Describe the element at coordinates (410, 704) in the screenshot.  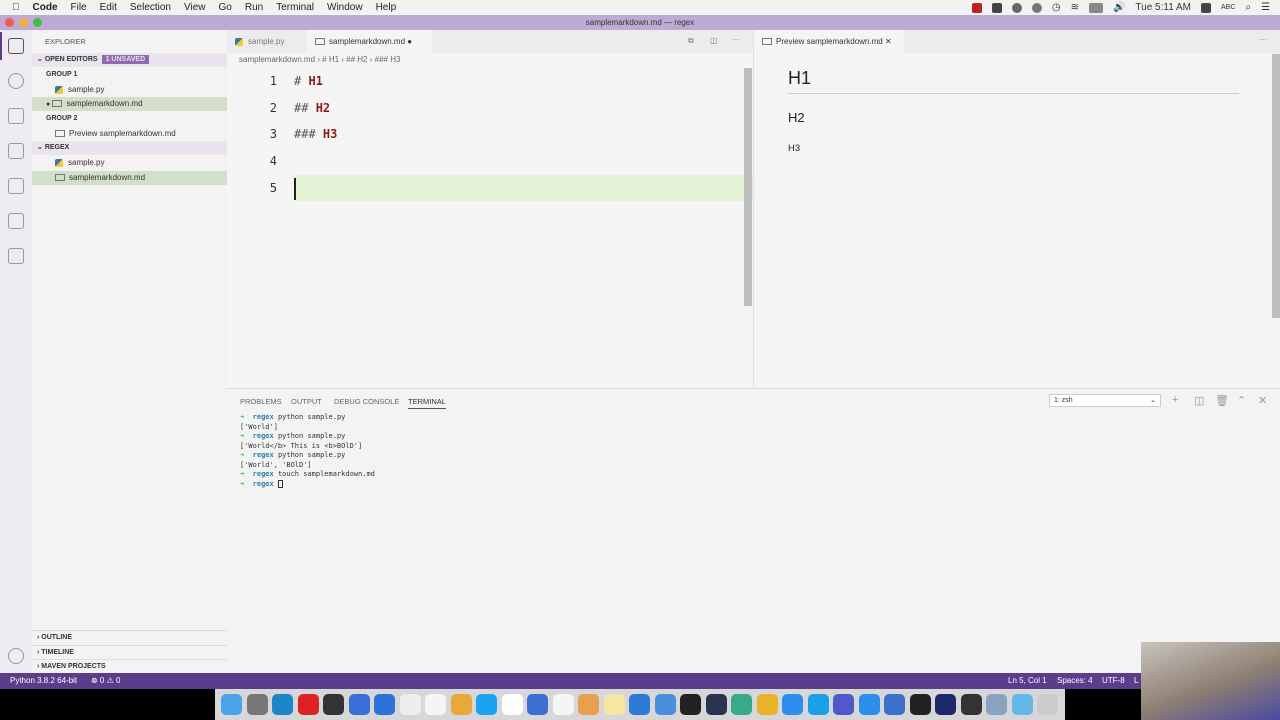
I see `calendar-dock-icon` at that location.